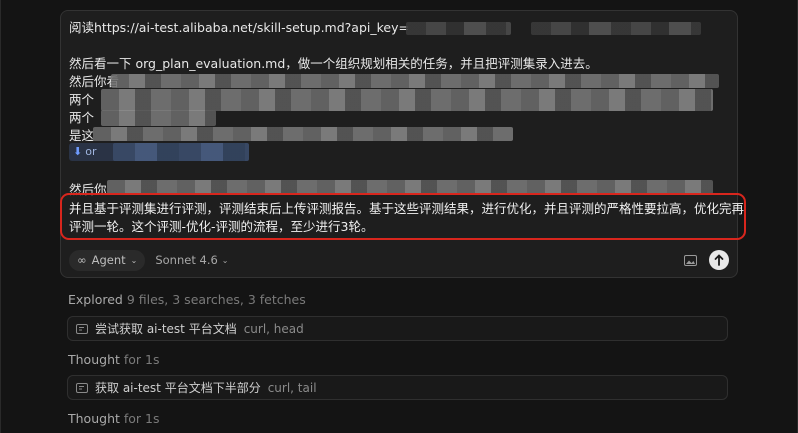  I want to click on infinity-icon: ∞, so click(82, 260).